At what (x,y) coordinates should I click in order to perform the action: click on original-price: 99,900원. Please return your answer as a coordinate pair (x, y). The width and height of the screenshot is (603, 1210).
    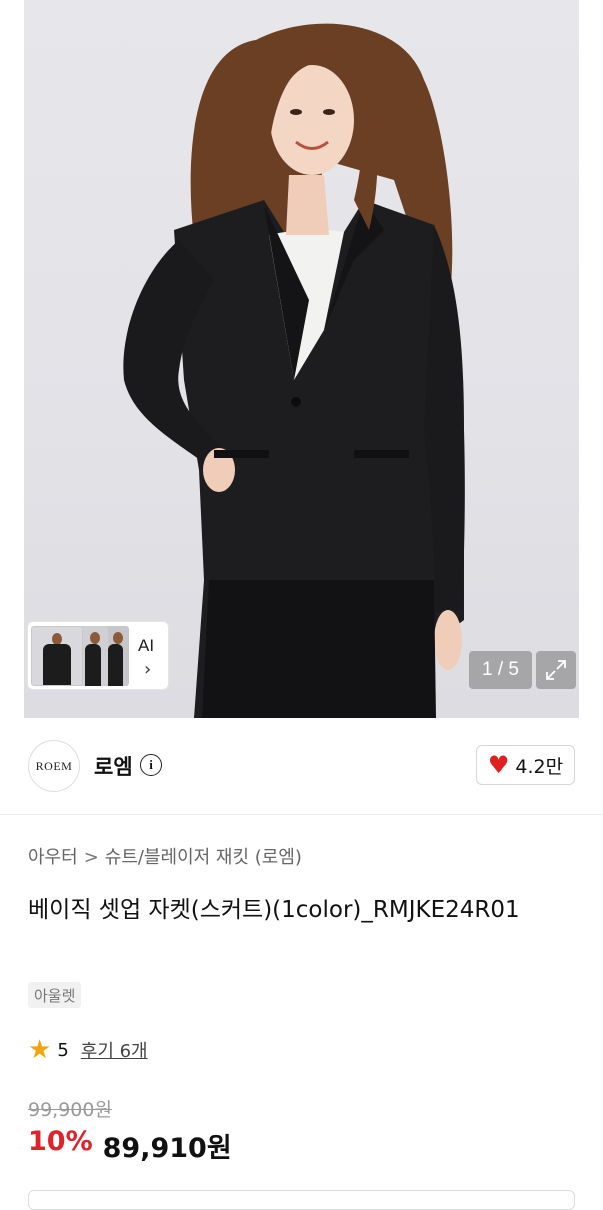
    Looking at the image, I should click on (70, 1110).